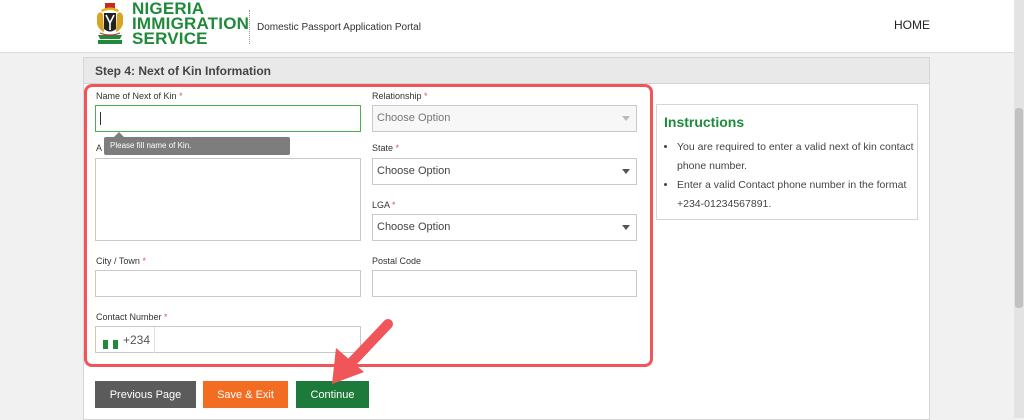 This screenshot has height=420, width=1024. I want to click on postal-code-input, so click(504, 283).